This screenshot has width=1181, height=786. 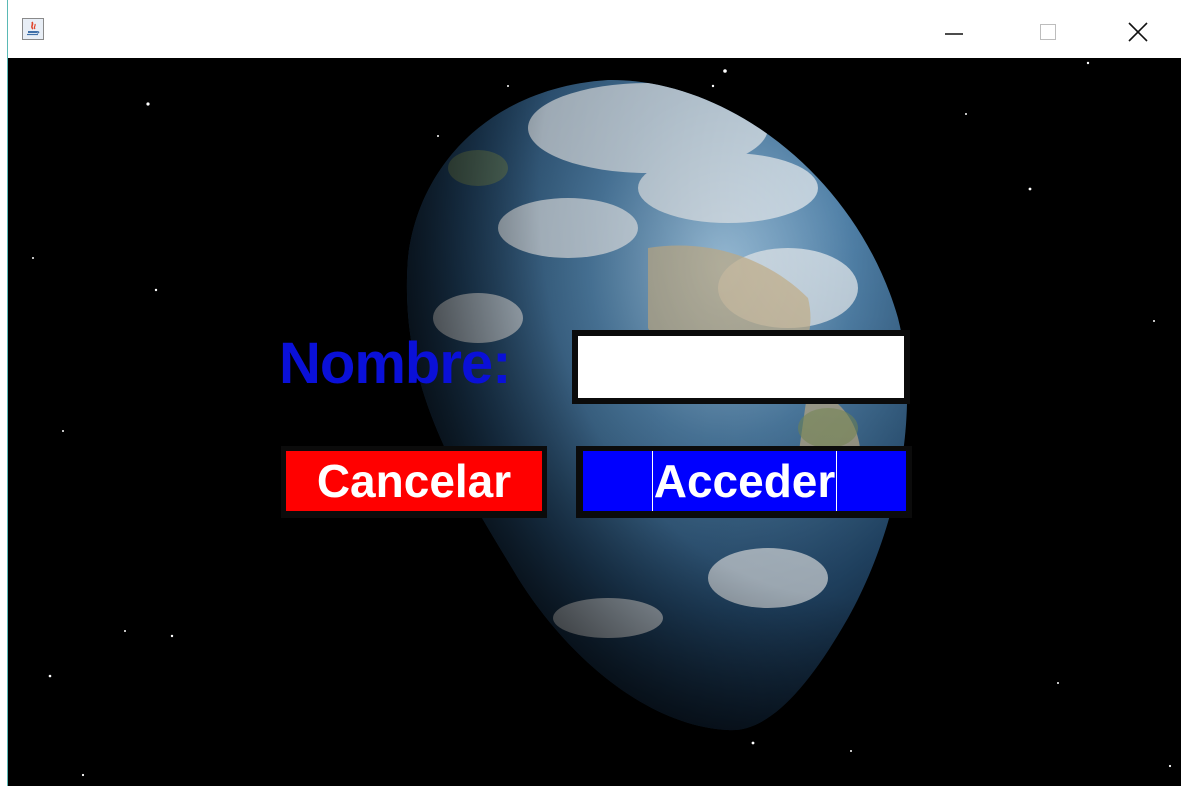 I want to click on access-button: Acceder, so click(x=744, y=481).